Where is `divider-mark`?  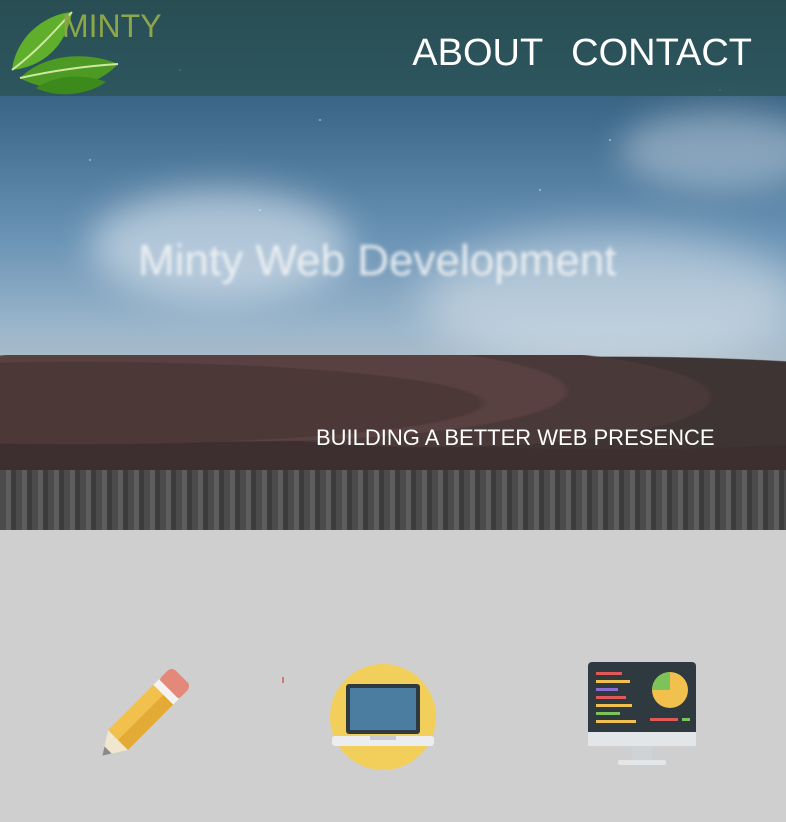
divider-mark is located at coordinates (283, 680).